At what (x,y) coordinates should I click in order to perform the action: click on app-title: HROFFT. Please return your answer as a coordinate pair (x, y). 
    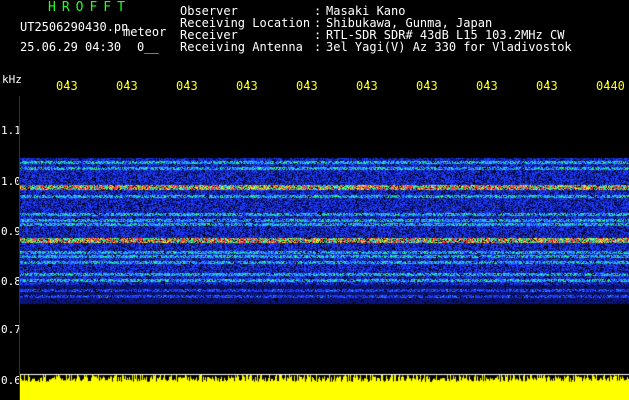
    Looking at the image, I should click on (89, 7).